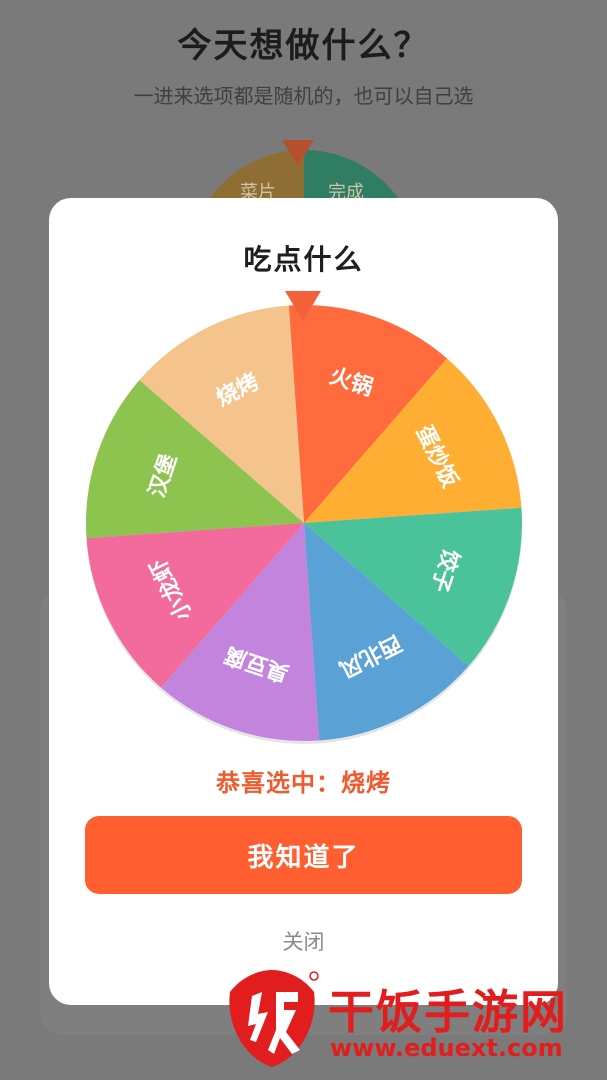 This screenshot has height=1080, width=607. I want to click on page-subtitle: 一进来选项都是随机的，也可以自己选, so click(303, 96).